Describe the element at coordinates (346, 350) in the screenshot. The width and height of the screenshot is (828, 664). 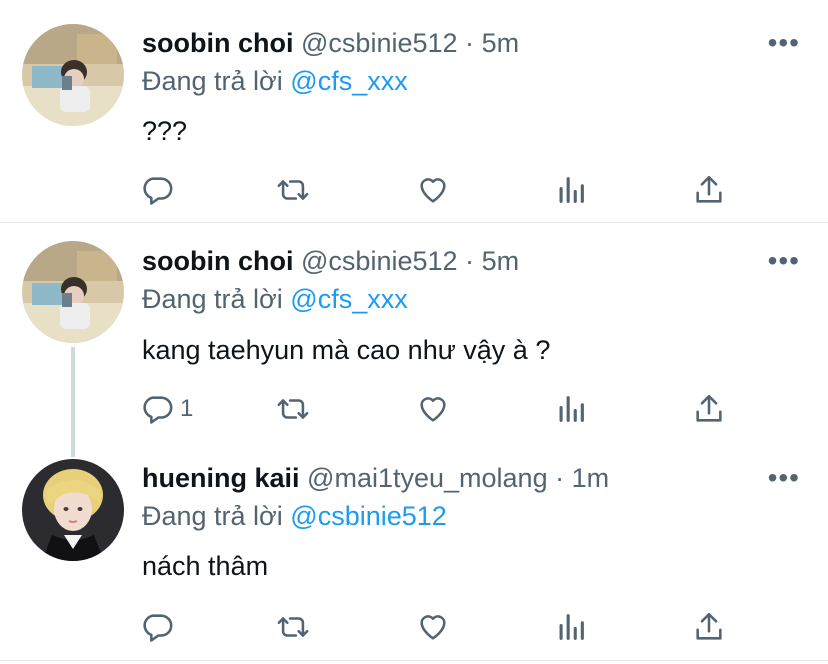
I see `tweet-text: kang taehyun mà cao như vậy à ?` at that location.